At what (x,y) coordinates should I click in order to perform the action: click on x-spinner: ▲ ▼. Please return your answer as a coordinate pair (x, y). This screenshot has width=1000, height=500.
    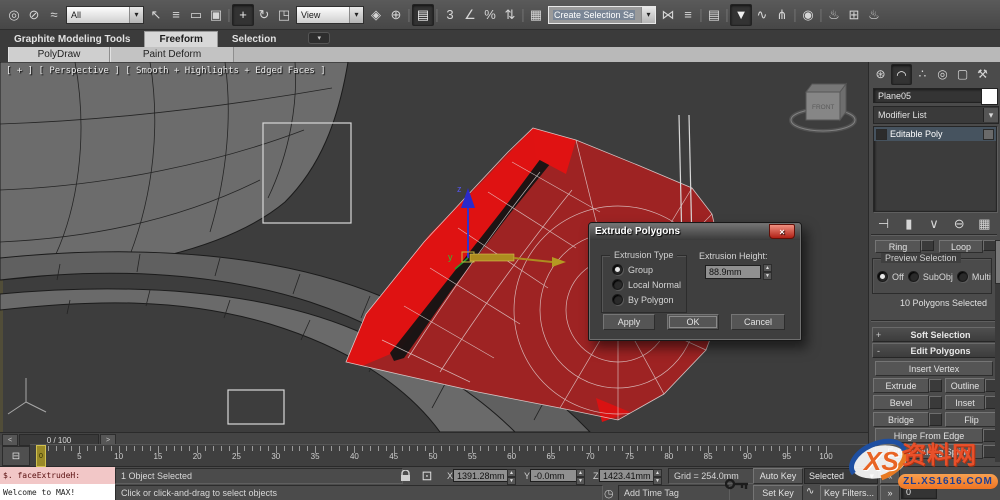
    Looking at the image, I should click on (511, 477).